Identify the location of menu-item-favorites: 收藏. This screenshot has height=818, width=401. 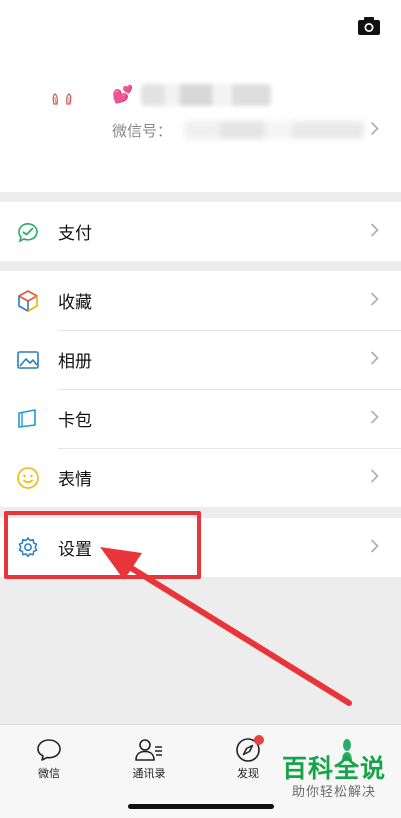
(200, 300).